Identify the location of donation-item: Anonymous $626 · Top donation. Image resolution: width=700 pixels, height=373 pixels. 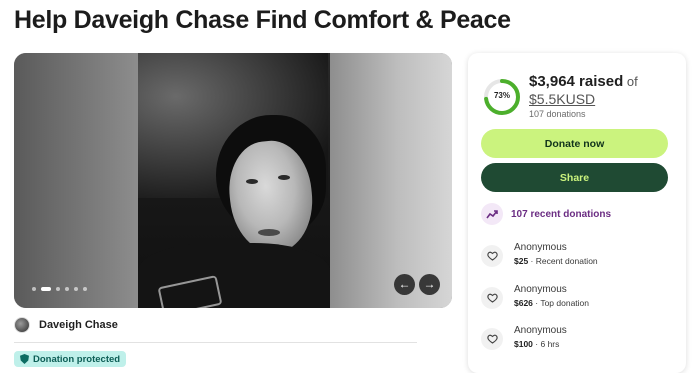
(535, 296).